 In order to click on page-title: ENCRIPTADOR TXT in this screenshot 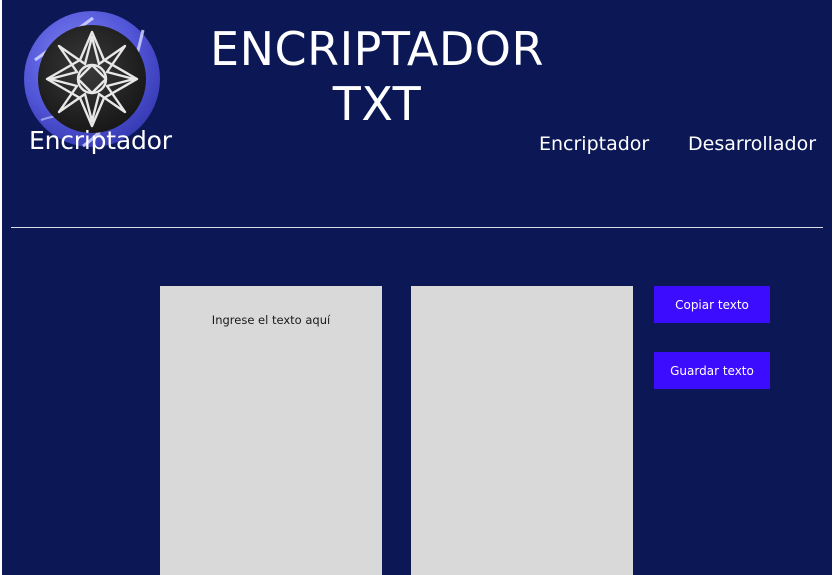, I will do `click(377, 77)`.